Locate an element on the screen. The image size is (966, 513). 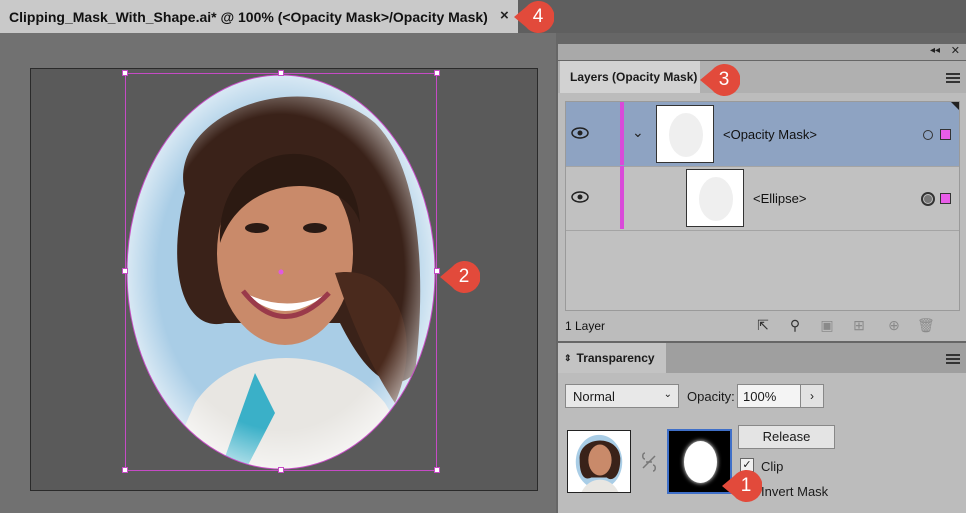
corner-marker-icon is located at coordinates (955, 106).